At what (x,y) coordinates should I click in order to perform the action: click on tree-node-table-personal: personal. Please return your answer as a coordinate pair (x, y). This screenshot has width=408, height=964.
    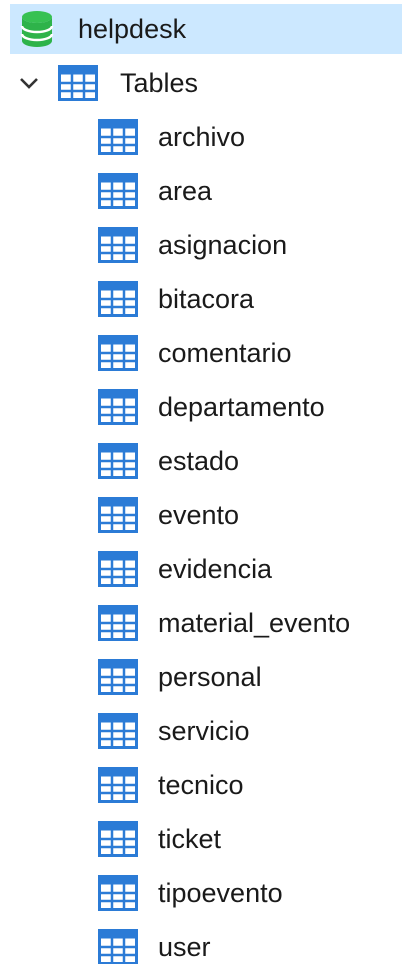
    Looking at the image, I should click on (224, 677).